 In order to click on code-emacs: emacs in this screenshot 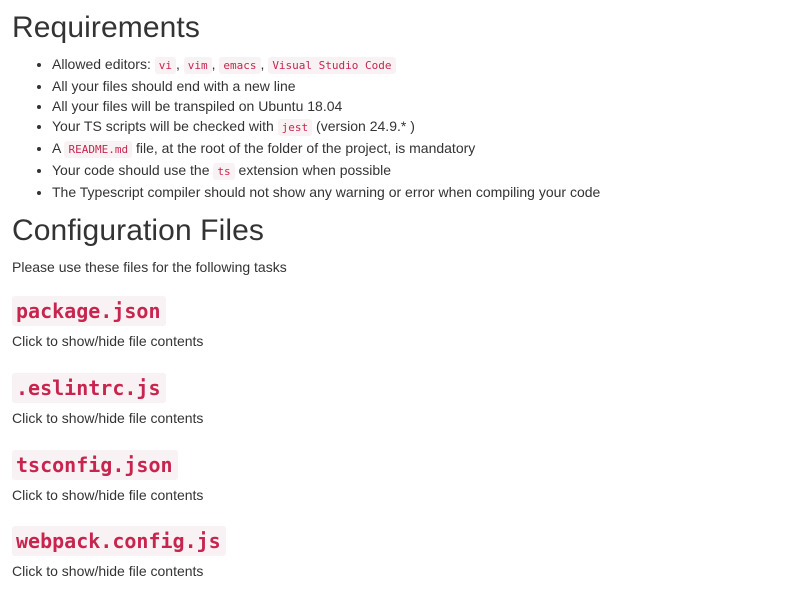, I will do `click(240, 65)`.